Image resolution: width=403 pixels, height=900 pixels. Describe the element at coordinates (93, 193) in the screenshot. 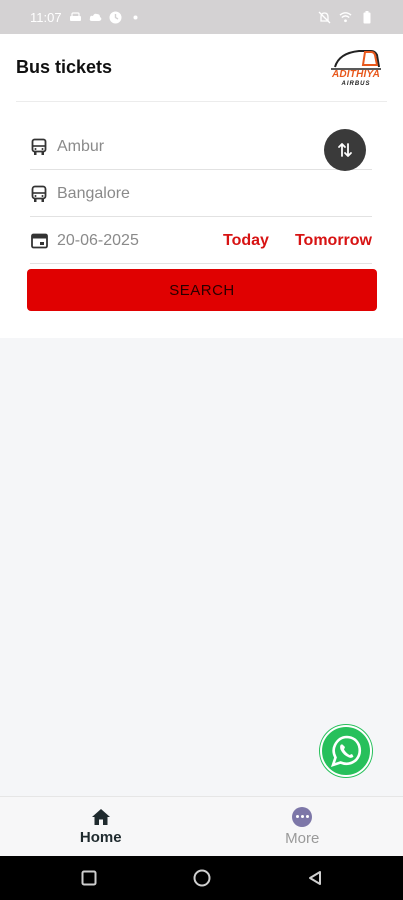

I see `to-value: Bangalore` at that location.